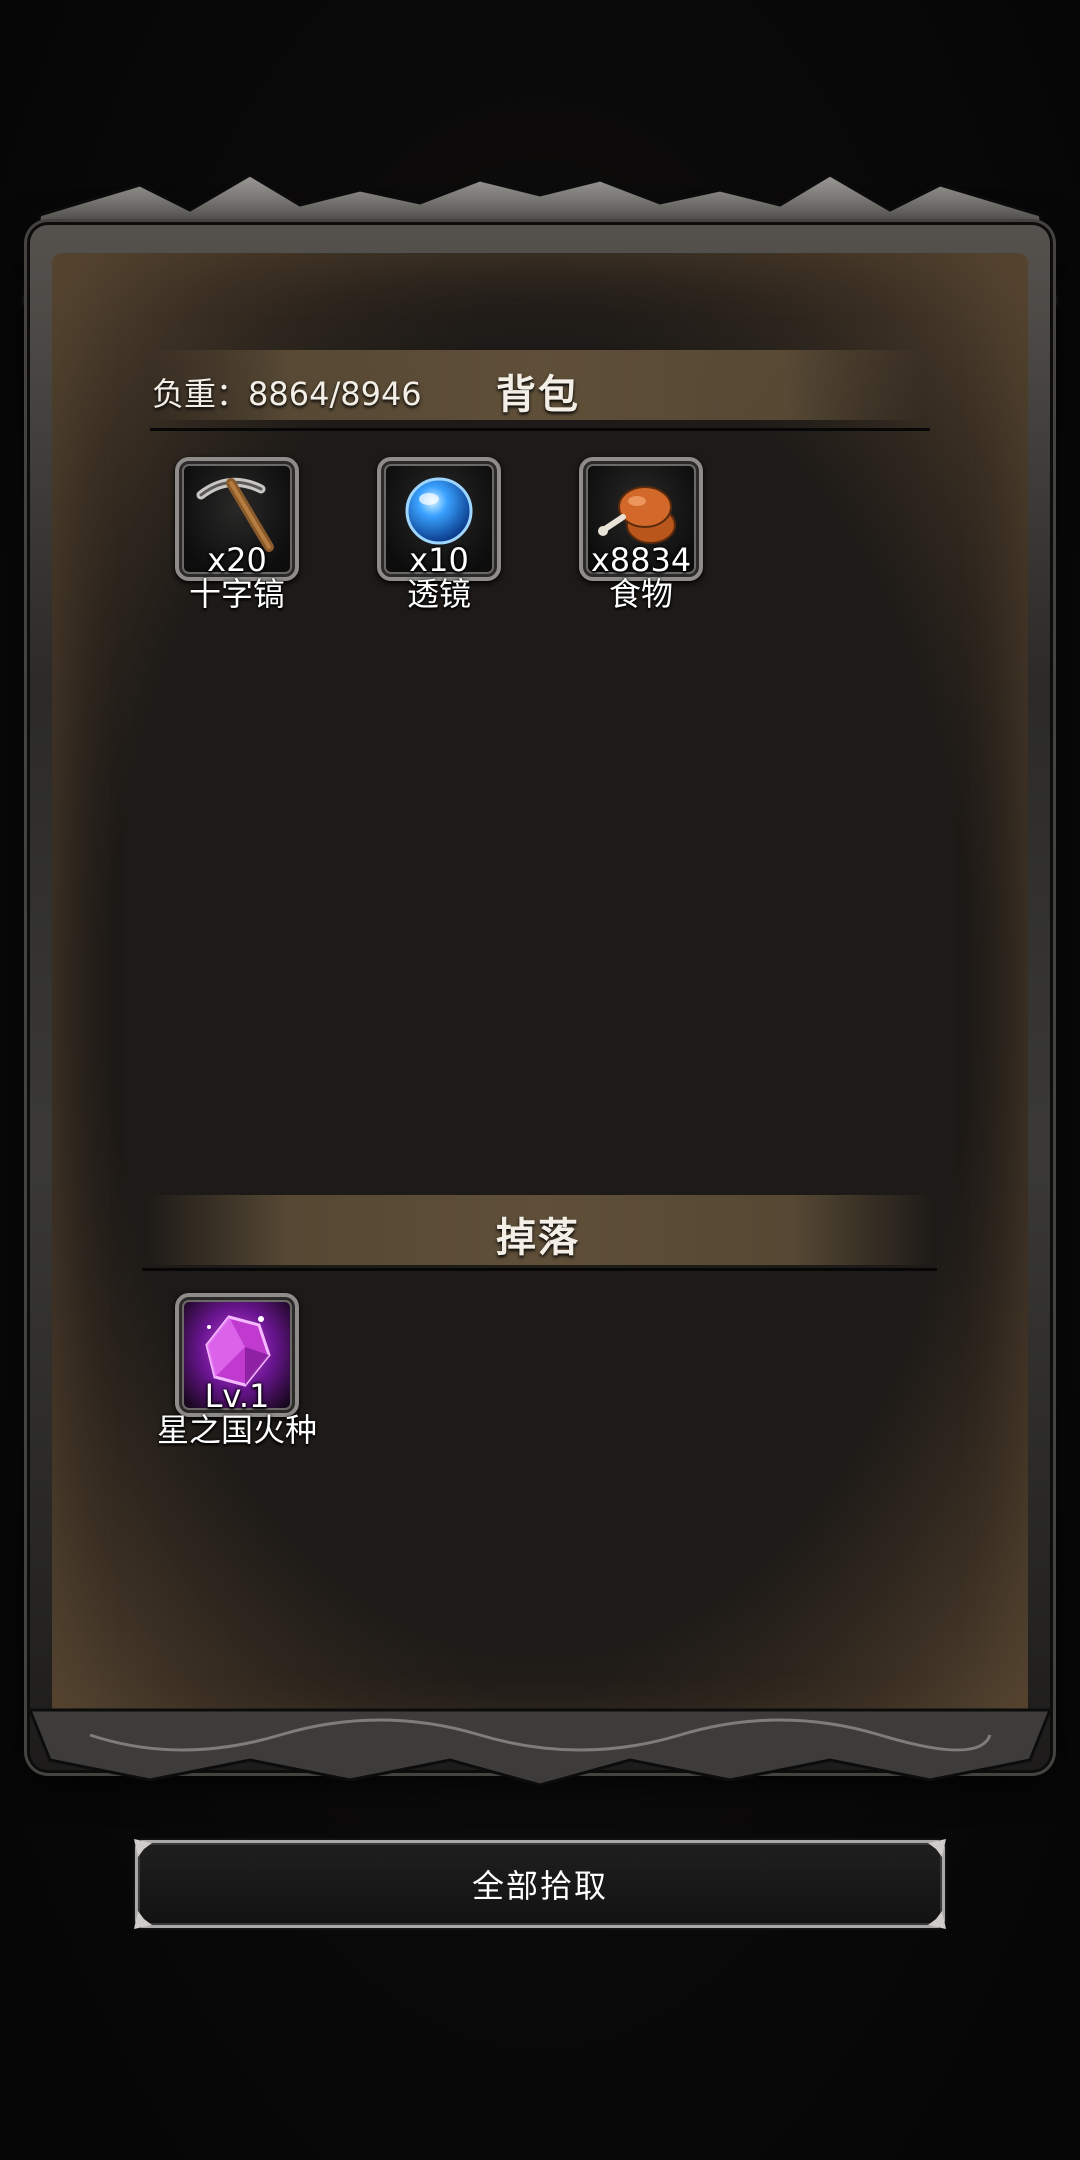 The image size is (1080, 2160). Describe the element at coordinates (236, 1430) in the screenshot. I see `item-name: 星之国火种` at that location.